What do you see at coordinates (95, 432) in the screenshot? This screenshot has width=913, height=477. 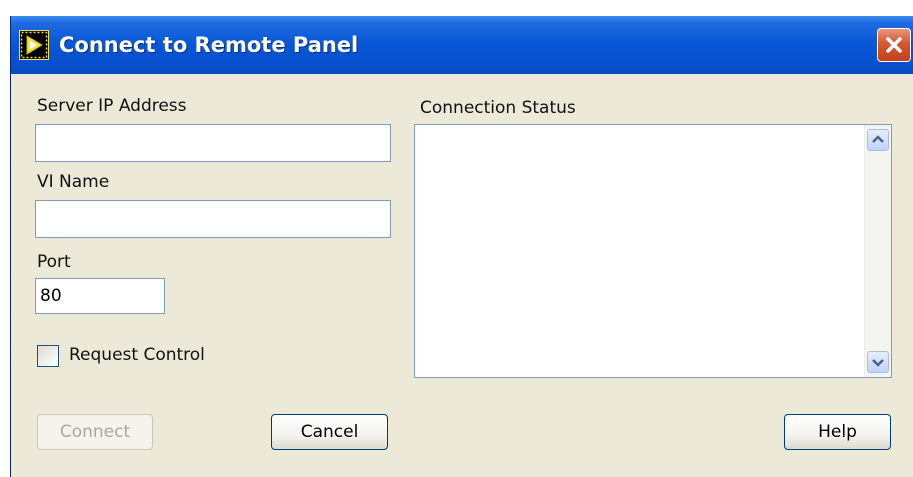 I see `connect-button: Connect` at bounding box center [95, 432].